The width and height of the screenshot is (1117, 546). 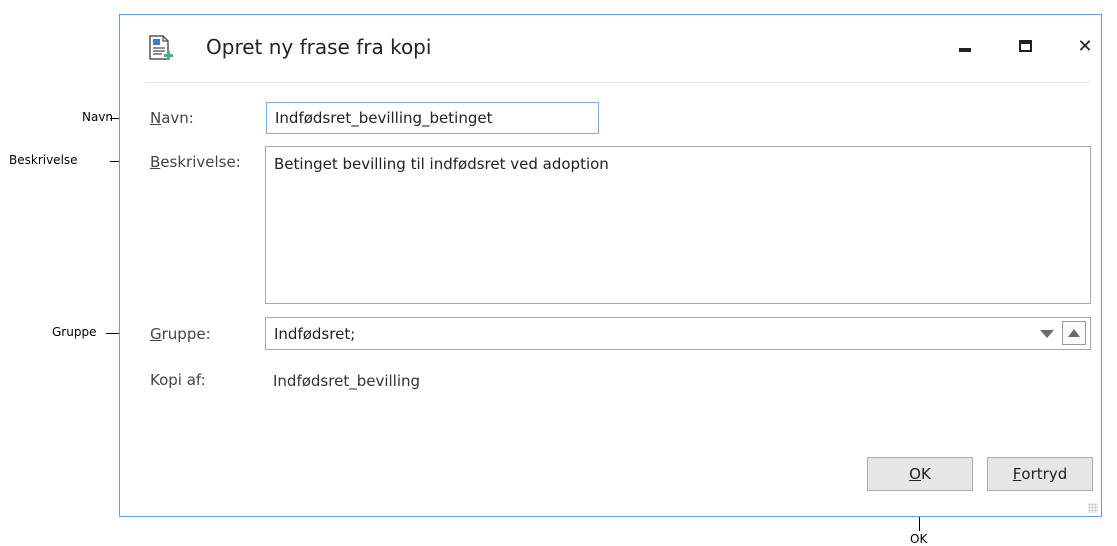 I want to click on group-label: Gruppe:, so click(x=180, y=334).